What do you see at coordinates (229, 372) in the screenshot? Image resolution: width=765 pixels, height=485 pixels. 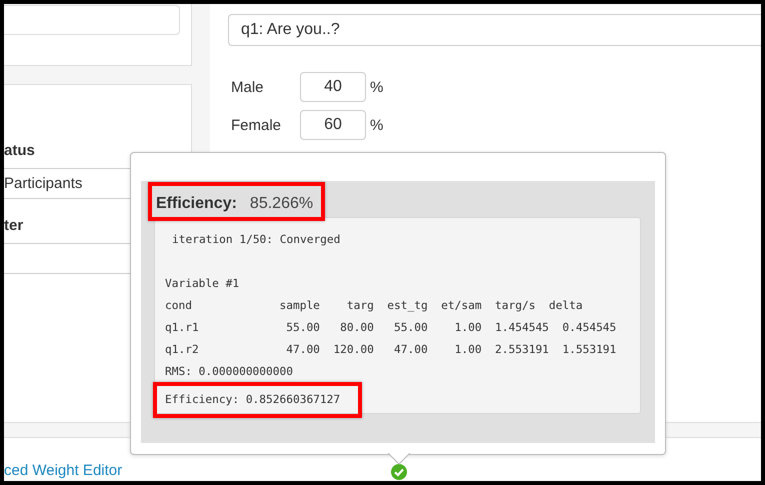 I see `log-line: RMS: 0.000000000000` at bounding box center [229, 372].